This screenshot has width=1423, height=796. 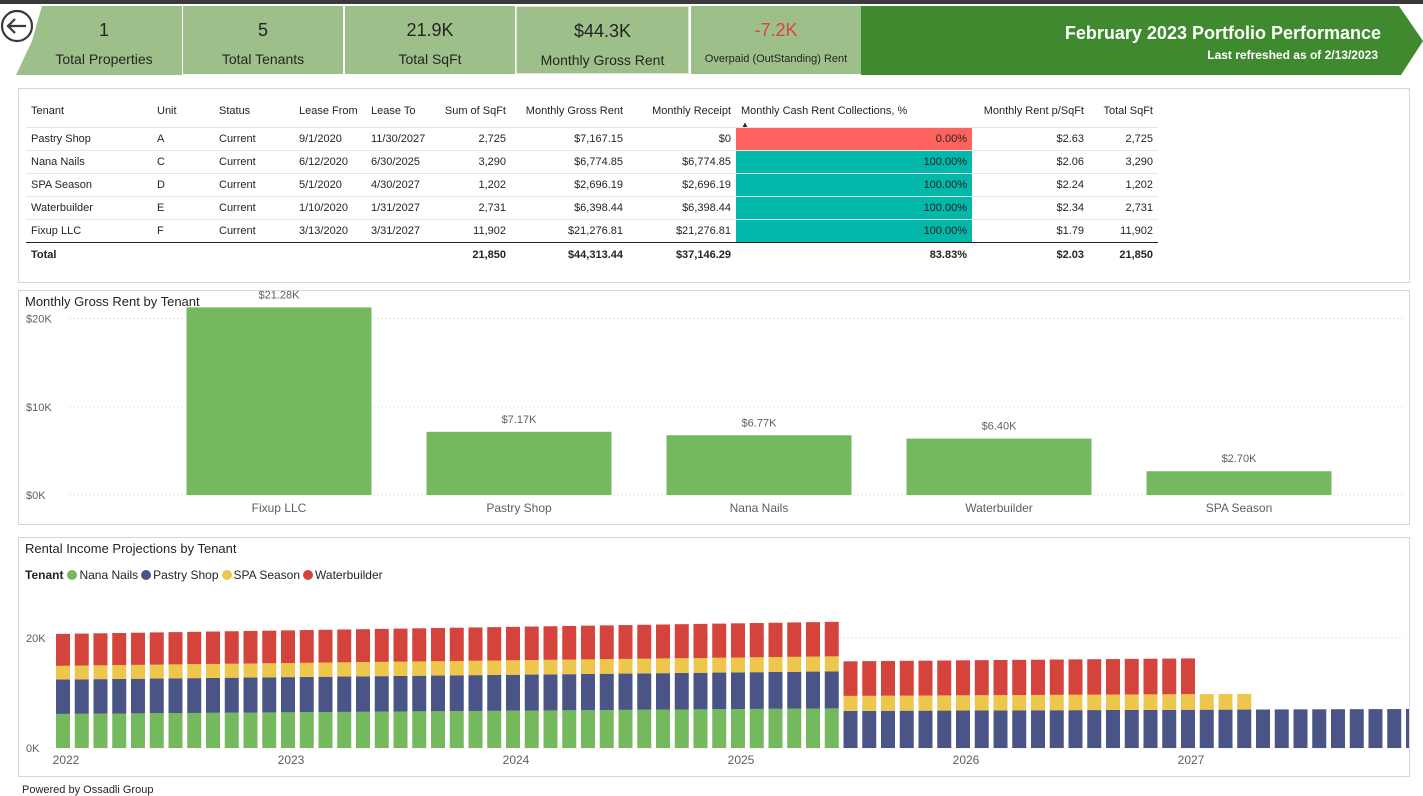 I want to click on col-header-rent-per-sqft: Monthly Rent p/SqFt, so click(x=1030, y=111).